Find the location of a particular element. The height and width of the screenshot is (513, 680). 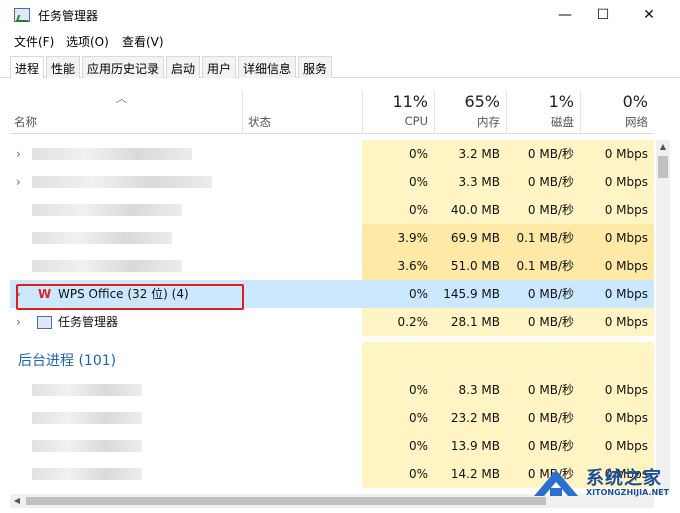

header-disk: 1% 磁盘 is located at coordinates (543, 112).